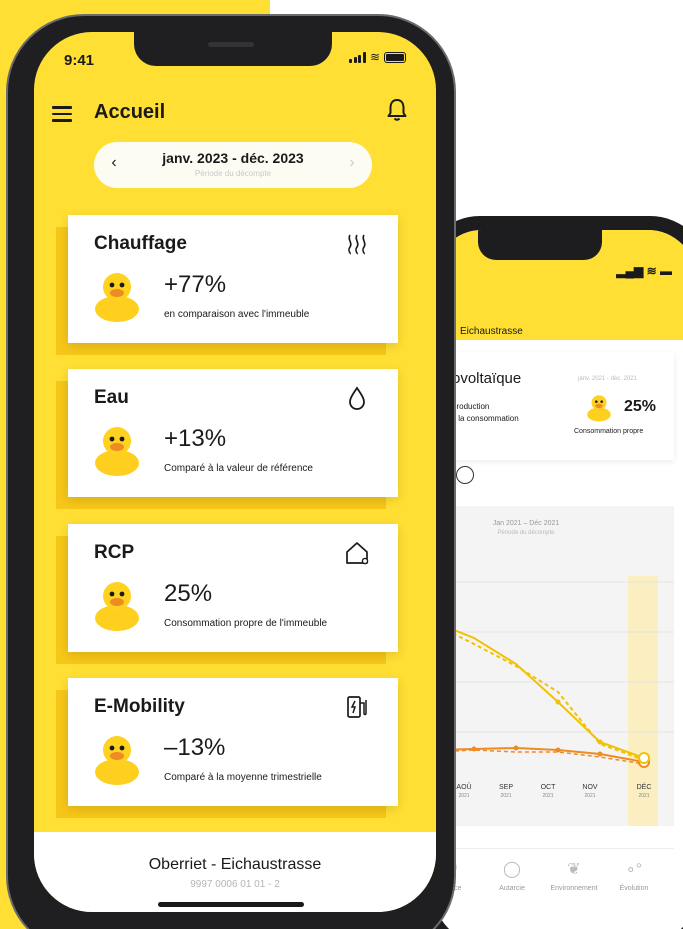 The image size is (683, 929). What do you see at coordinates (506, 792) in the screenshot?
I see `month-sep: SEP 2021` at bounding box center [506, 792].